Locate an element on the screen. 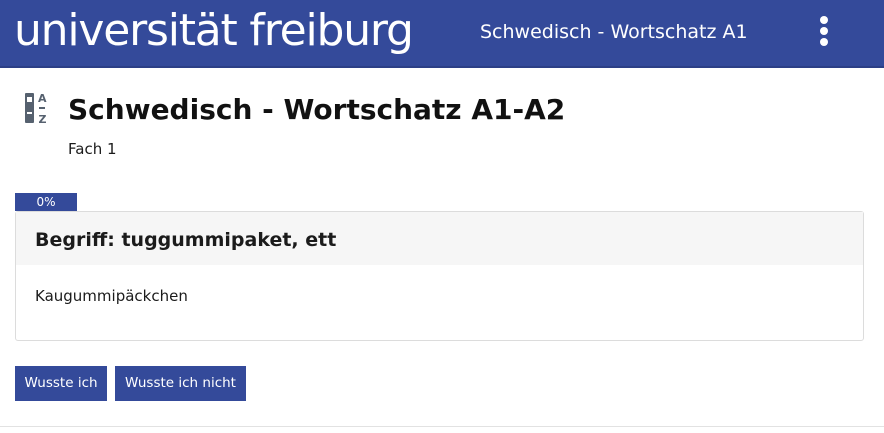 The height and width of the screenshot is (433, 884). page-subtitle: Fach 1 is located at coordinates (92, 149).